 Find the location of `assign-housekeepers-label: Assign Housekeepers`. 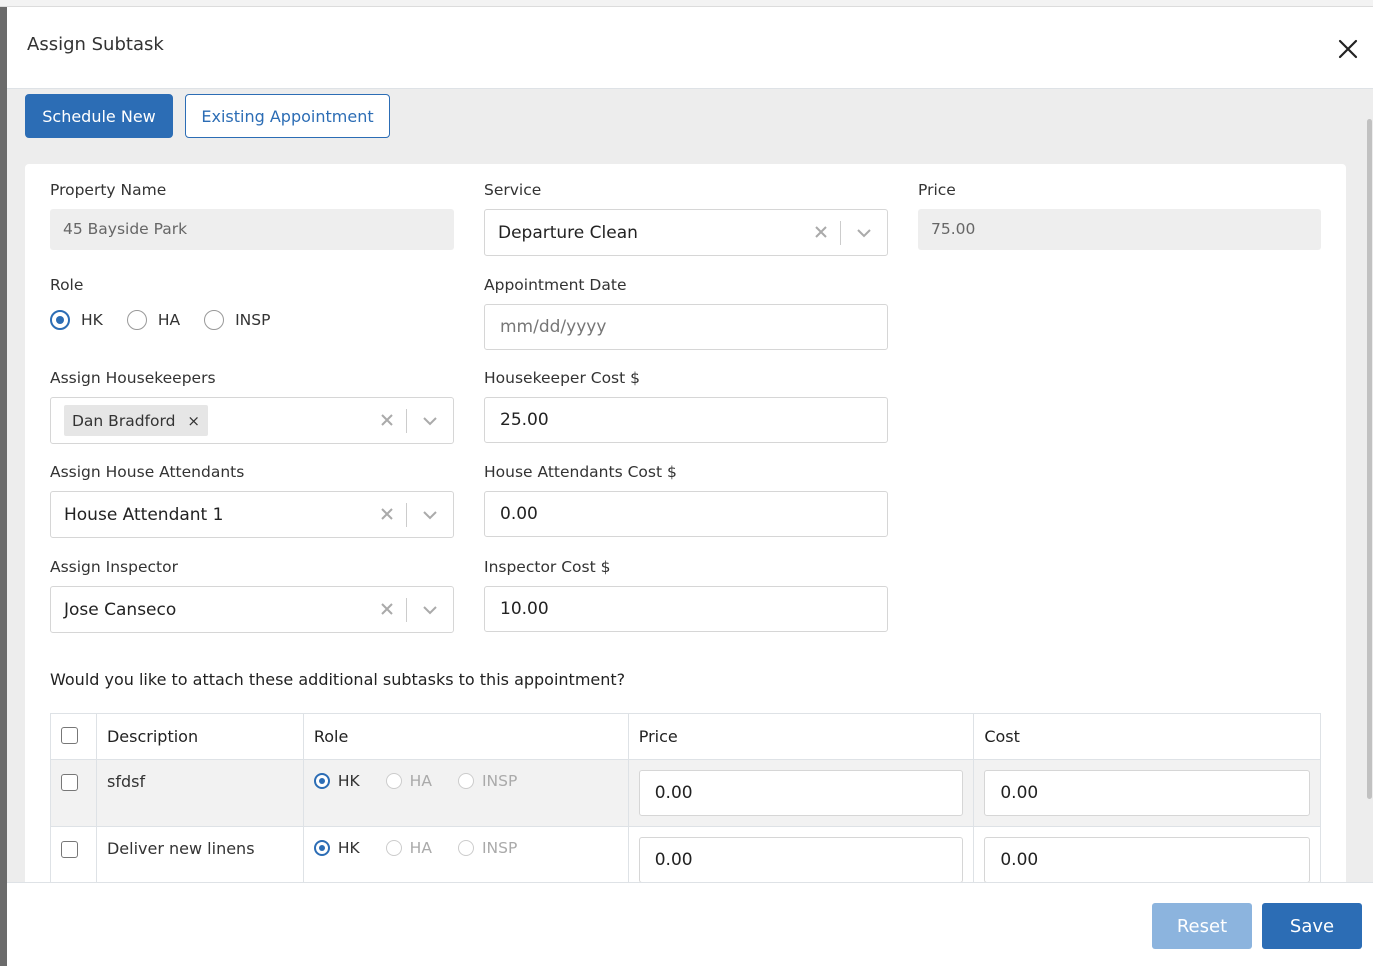

assign-housekeepers-label: Assign Housekeepers is located at coordinates (133, 378).